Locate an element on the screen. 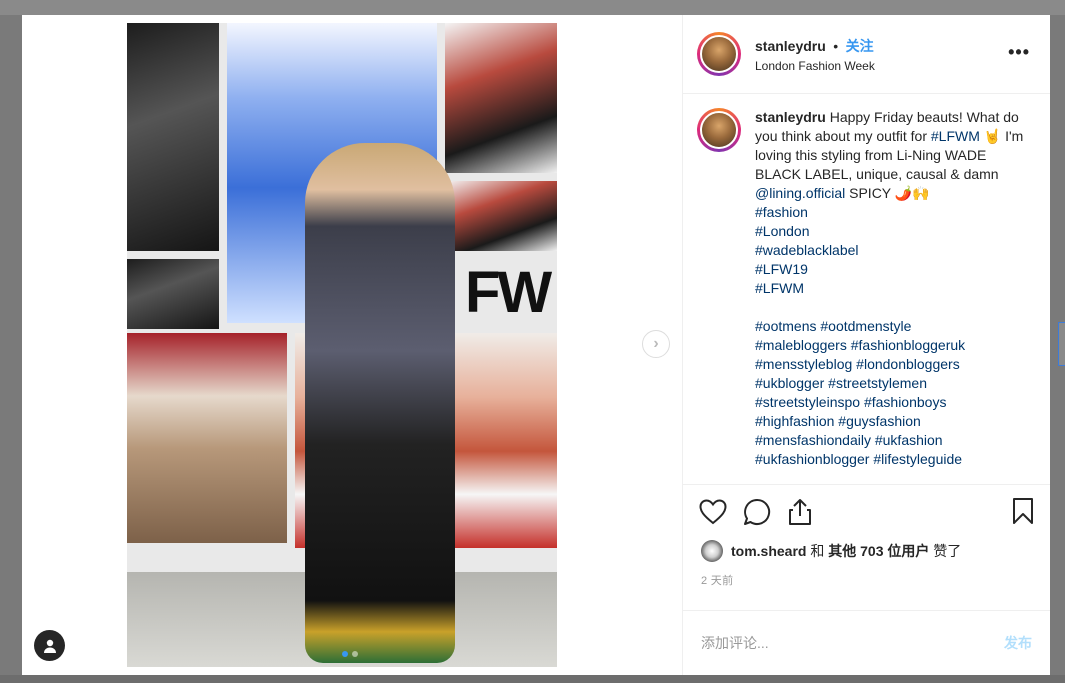  next-arrow-button: › is located at coordinates (656, 344).